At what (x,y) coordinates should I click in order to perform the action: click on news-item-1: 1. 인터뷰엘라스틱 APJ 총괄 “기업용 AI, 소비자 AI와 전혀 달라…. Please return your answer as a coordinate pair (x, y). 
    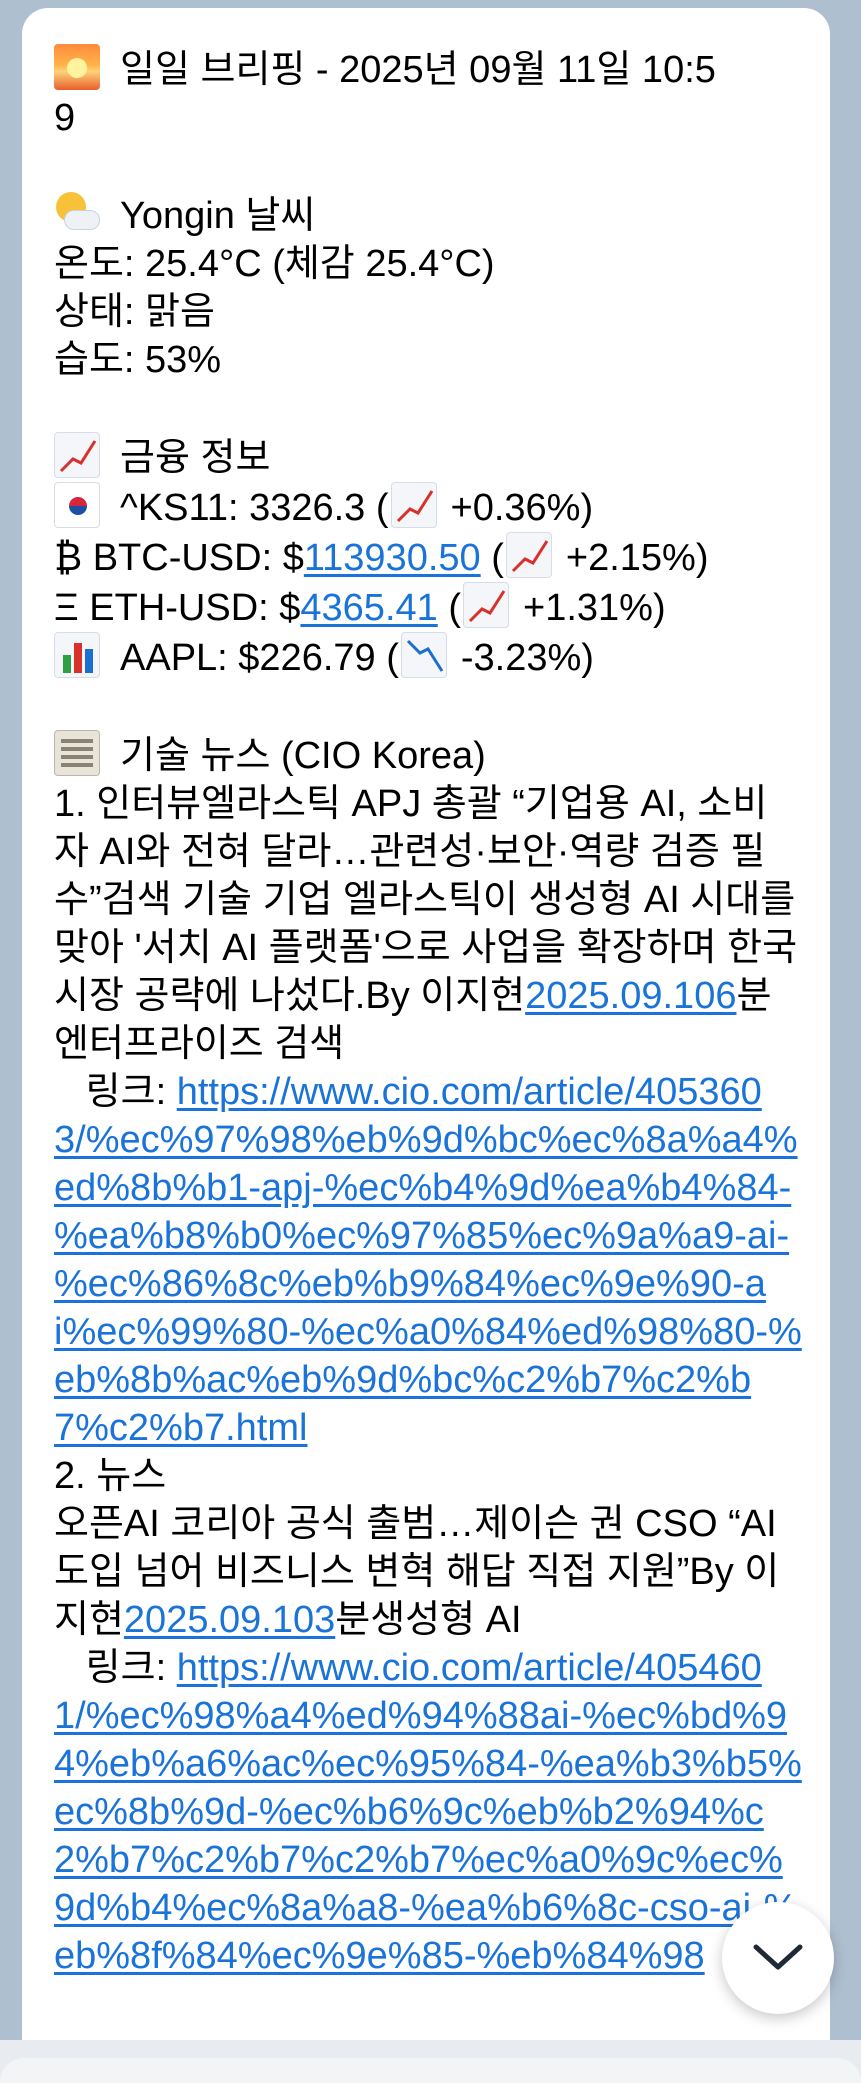
    Looking at the image, I should click on (426, 924).